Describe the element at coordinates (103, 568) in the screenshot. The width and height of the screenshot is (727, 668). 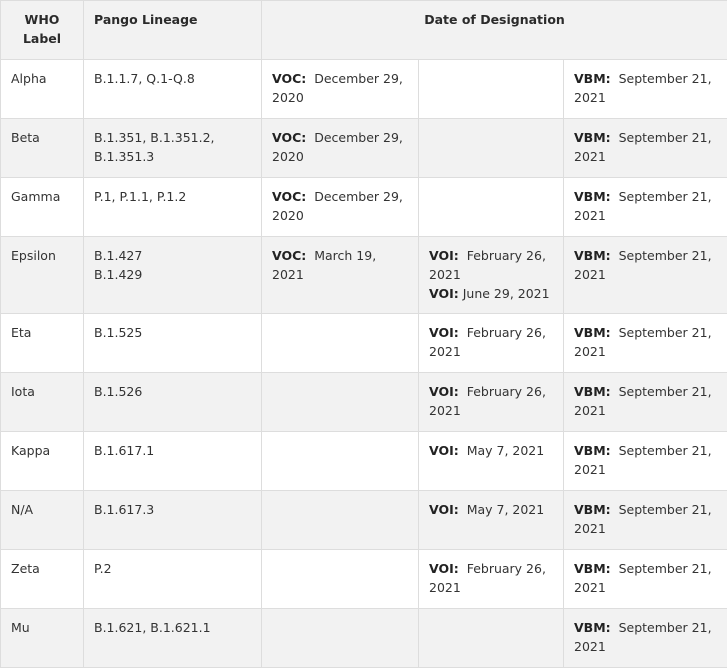
I see `pango-lineage: P.2` at that location.